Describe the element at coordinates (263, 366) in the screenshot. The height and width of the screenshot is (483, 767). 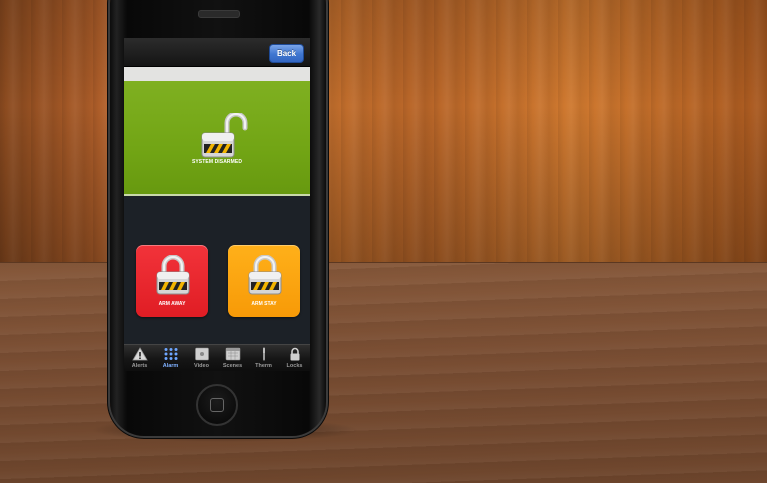
I see `tab-label: Therm` at that location.